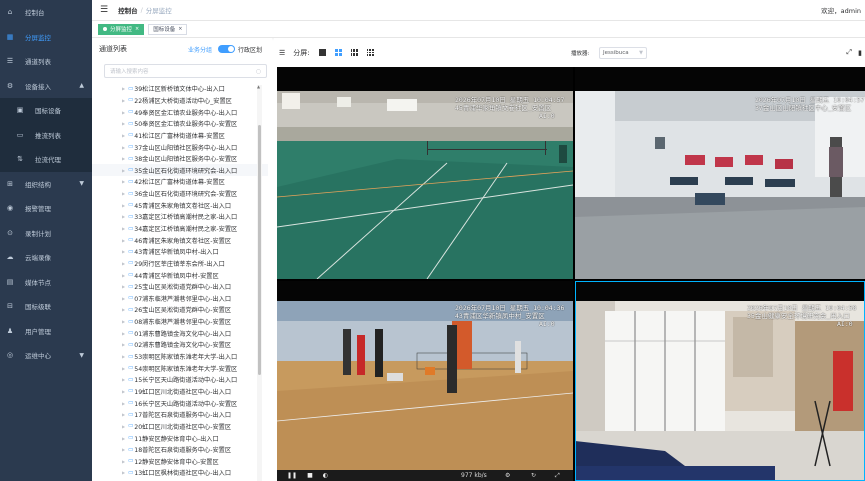 This screenshot has width=865, height=481. What do you see at coordinates (322, 52) in the screenshot?
I see `layout-1-icon` at bounding box center [322, 52].